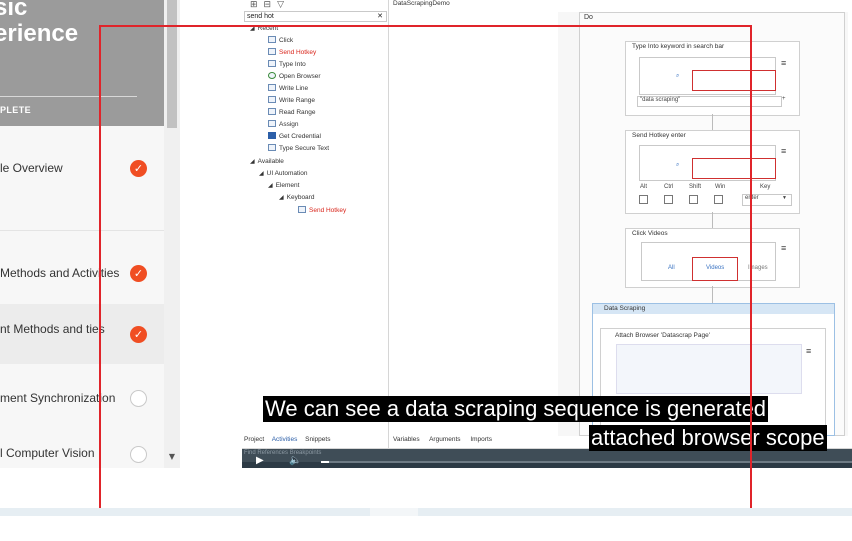 Image resolution: width=852 pixels, height=541 pixels. I want to click on course-title-line-2: erience, so click(39, 33).